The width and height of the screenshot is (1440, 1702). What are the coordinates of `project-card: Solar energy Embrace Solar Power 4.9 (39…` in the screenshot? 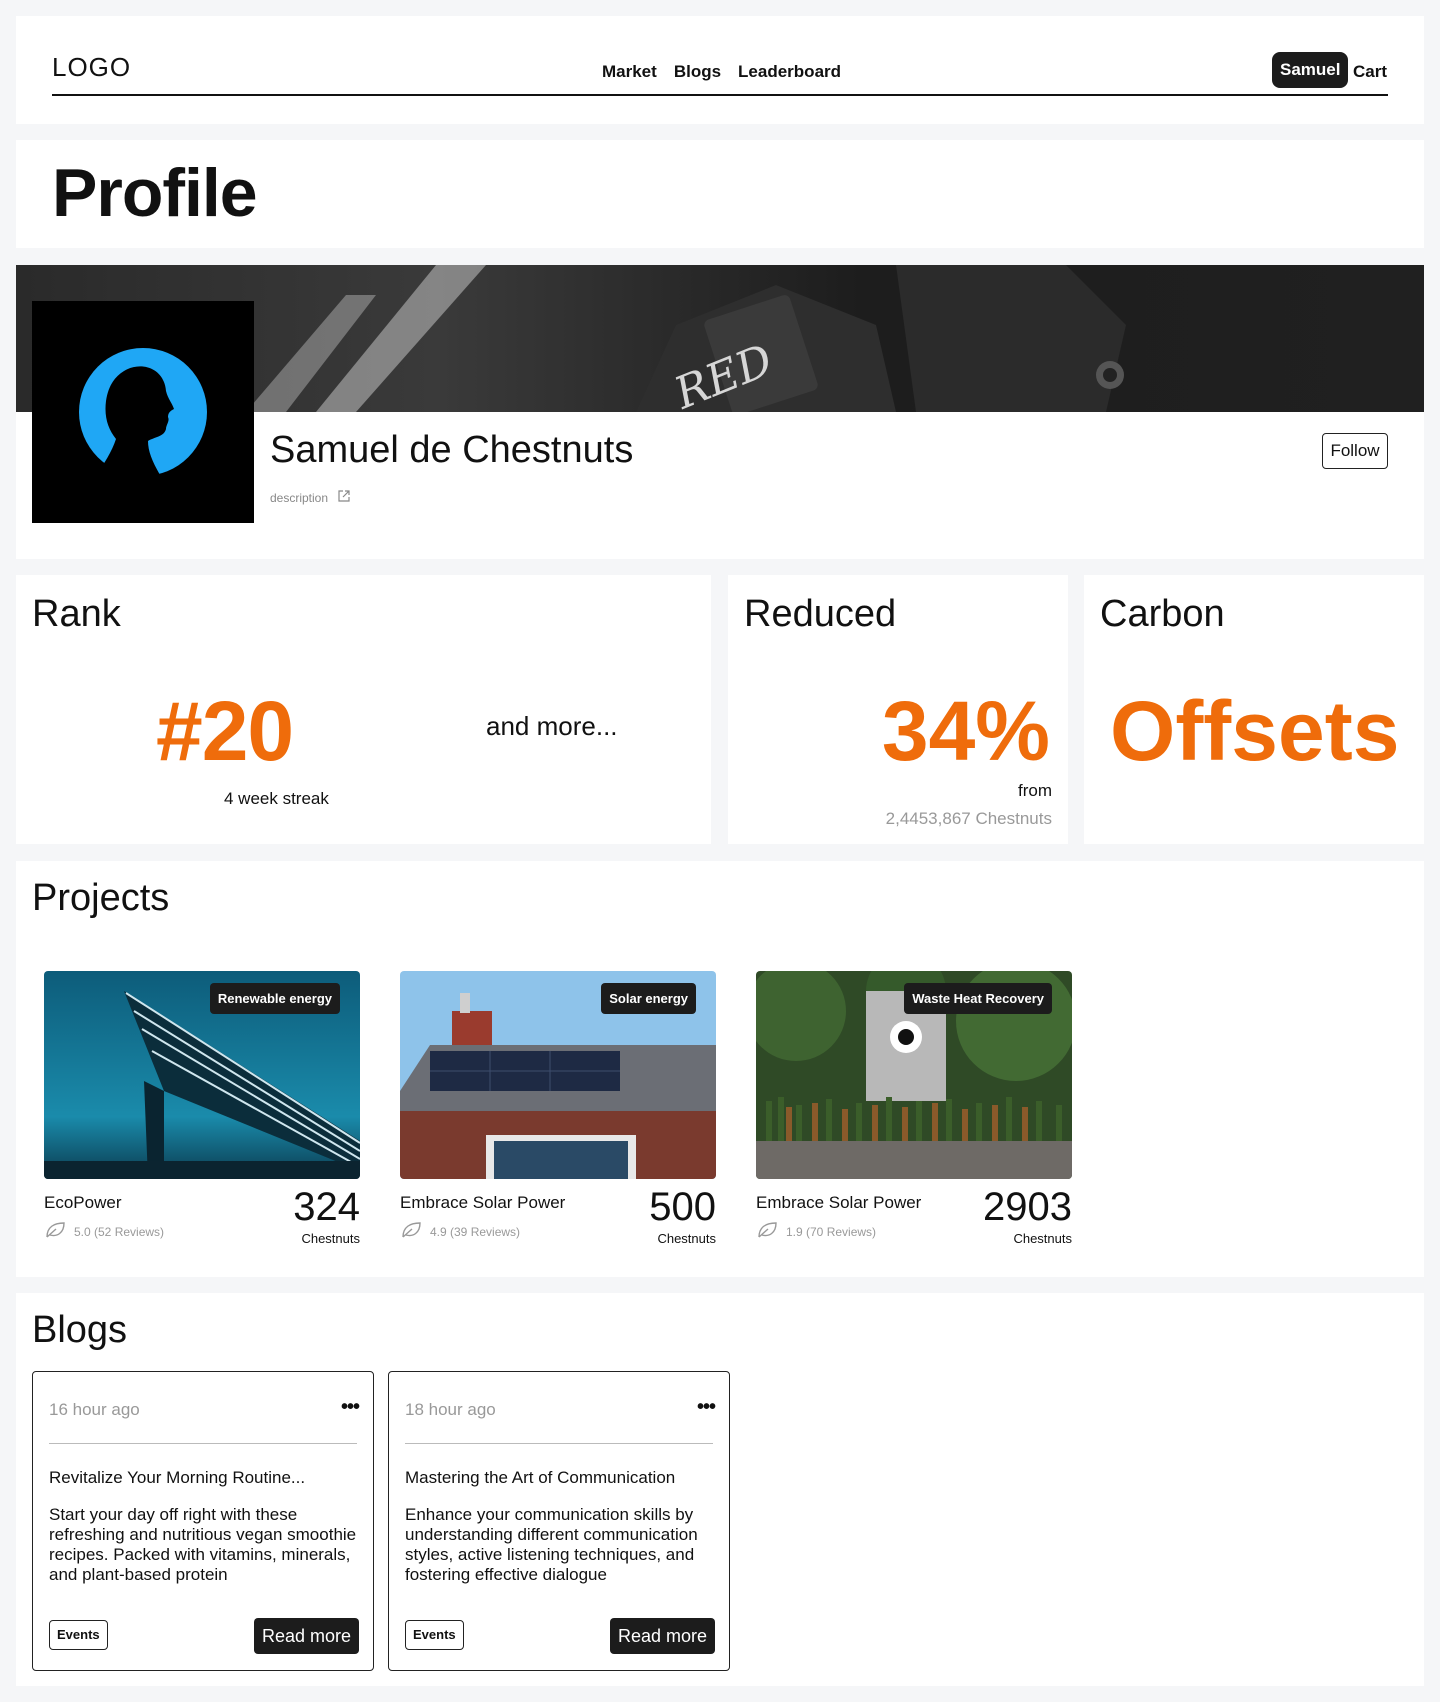 It's located at (558, 1108).